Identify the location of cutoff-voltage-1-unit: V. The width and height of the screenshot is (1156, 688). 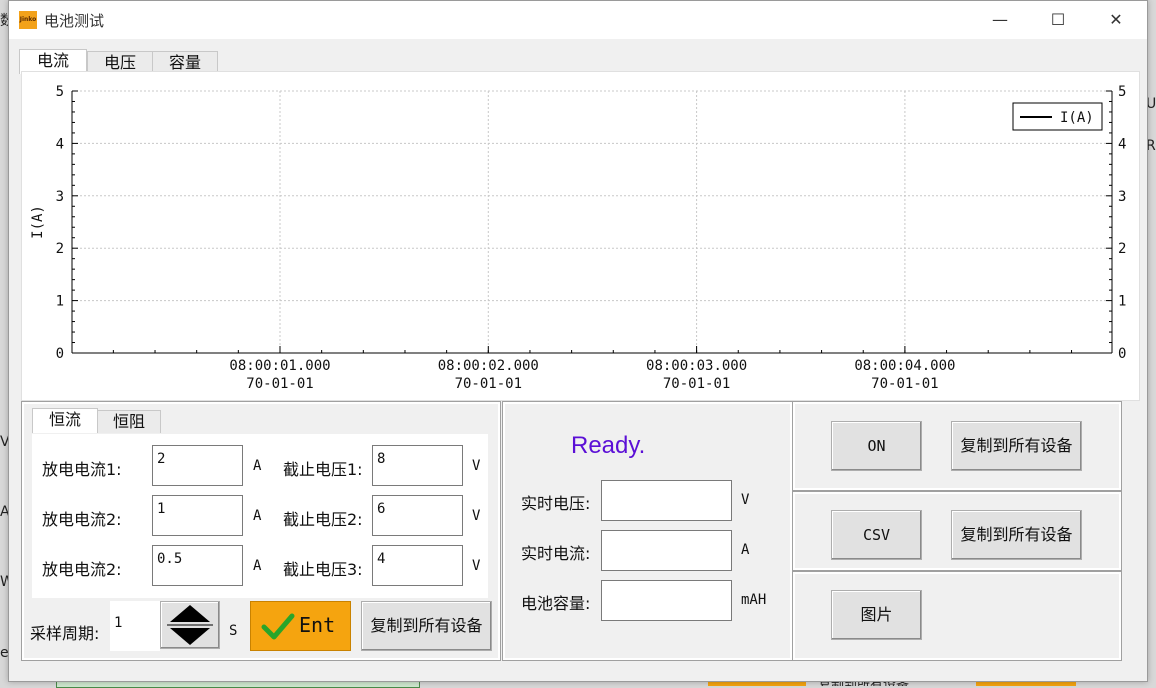
(476, 466).